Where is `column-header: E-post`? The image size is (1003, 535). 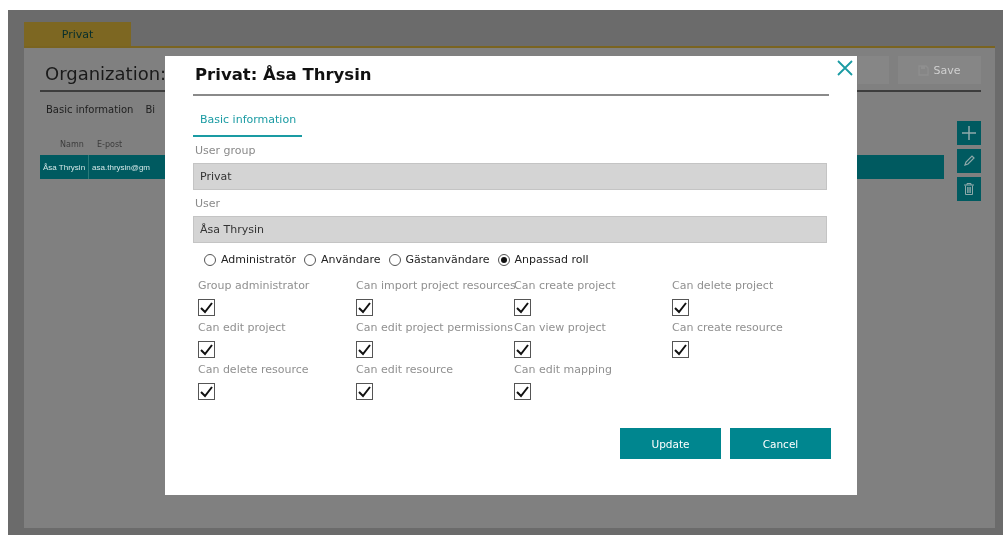 column-header: E-post is located at coordinates (110, 144).